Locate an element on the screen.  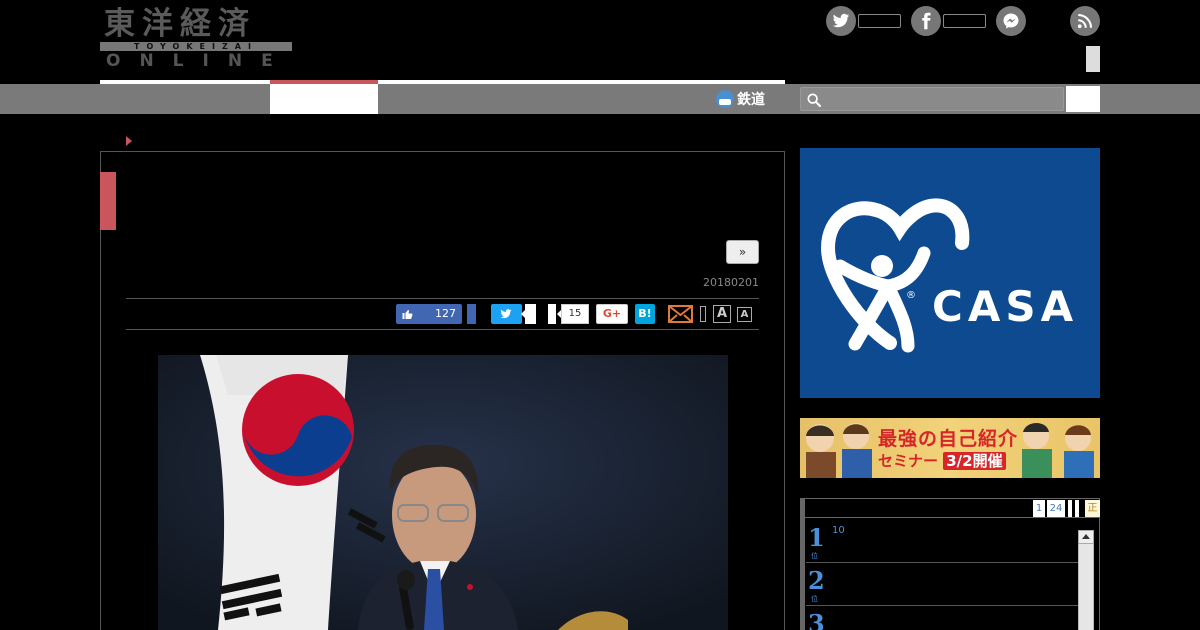
nav-item-railway-label: 鉄道 is located at coordinates (751, 100).